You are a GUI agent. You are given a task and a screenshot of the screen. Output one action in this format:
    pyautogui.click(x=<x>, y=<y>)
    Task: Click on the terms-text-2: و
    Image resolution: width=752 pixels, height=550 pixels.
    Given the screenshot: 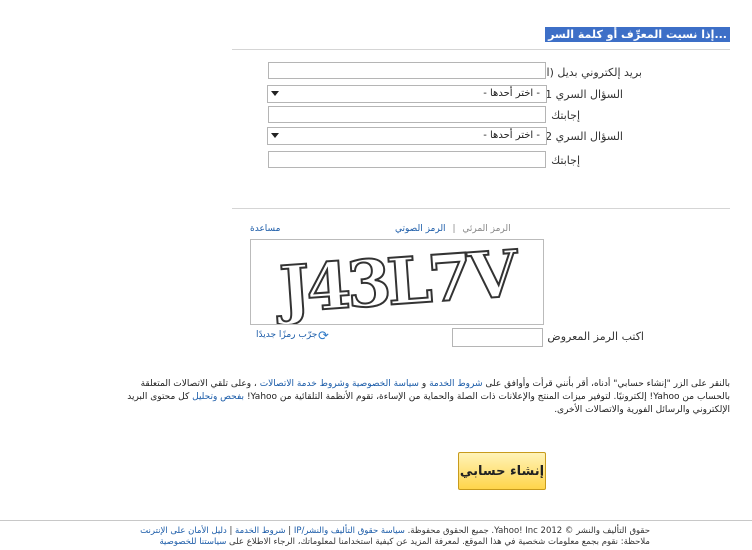 What is the action you would take?
    pyautogui.click(x=424, y=384)
    